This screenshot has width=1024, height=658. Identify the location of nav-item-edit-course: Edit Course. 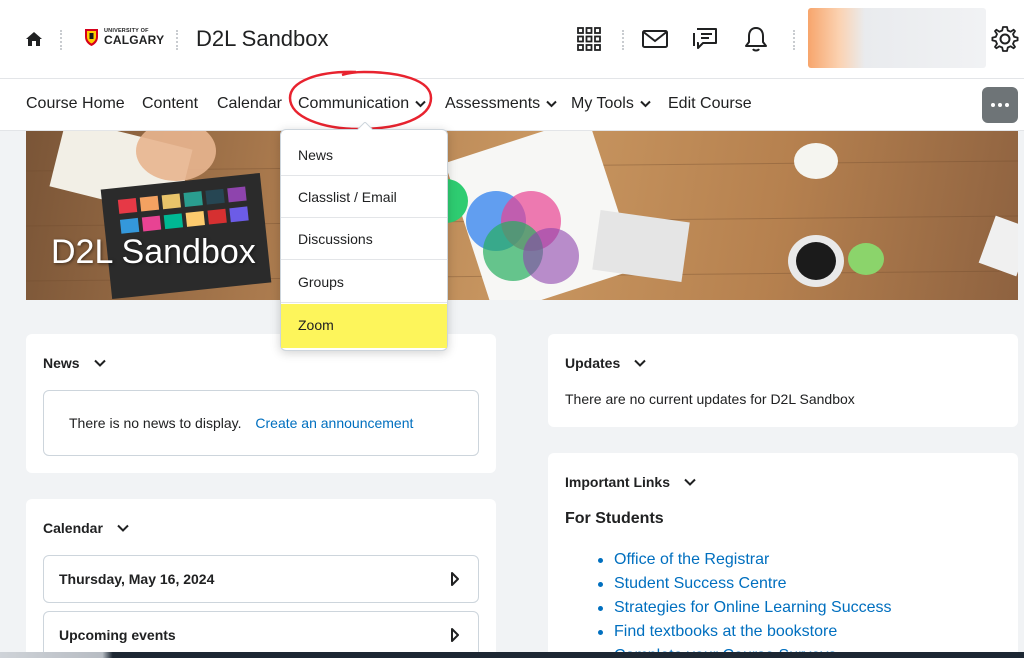
(710, 104).